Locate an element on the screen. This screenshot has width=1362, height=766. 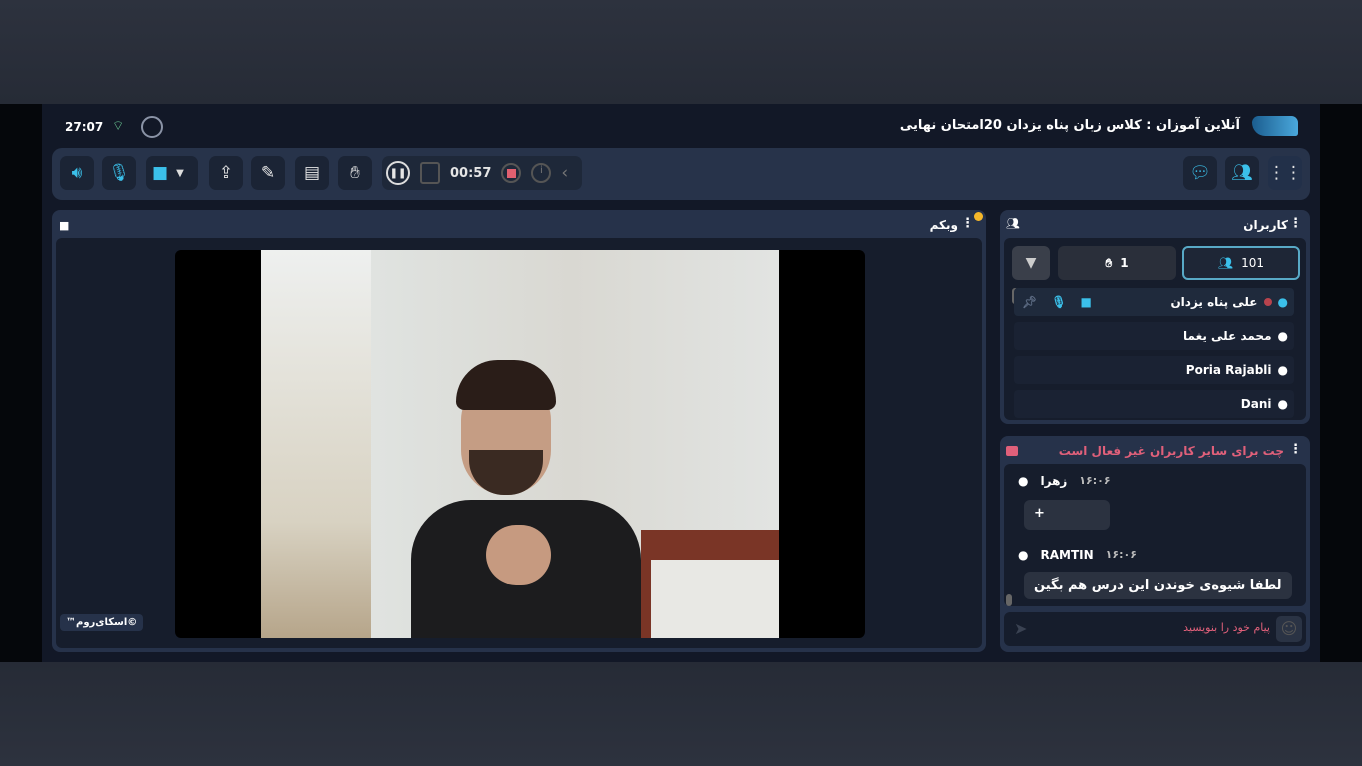
message-input: پیام خود را بنویسید is located at coordinates (1226, 627).